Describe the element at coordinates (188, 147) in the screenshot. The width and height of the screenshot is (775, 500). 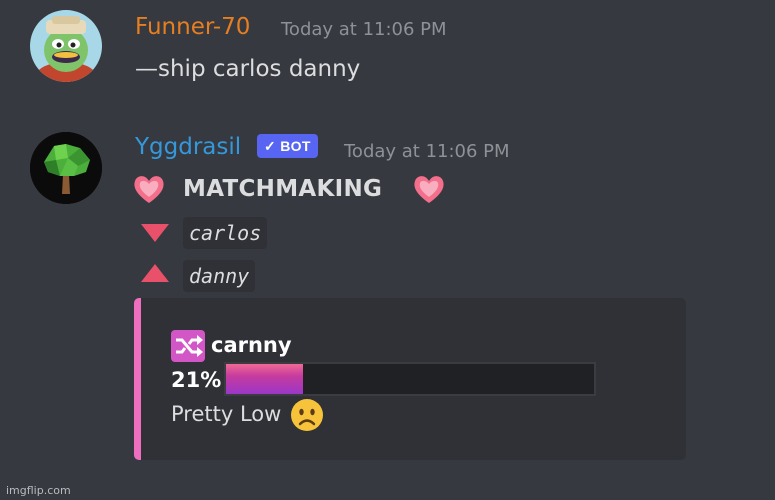
I see `username-yggdrasil: Yggdrasil` at that location.